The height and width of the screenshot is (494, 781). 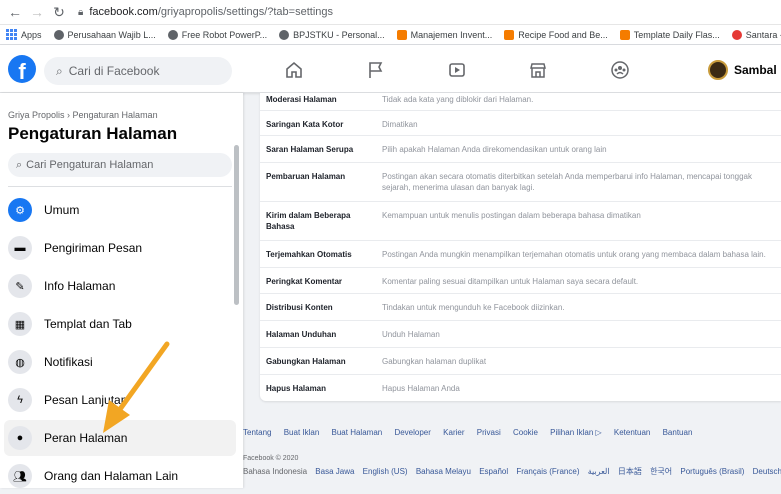 What do you see at coordinates (294, 70) in the screenshot?
I see `home-icon` at bounding box center [294, 70].